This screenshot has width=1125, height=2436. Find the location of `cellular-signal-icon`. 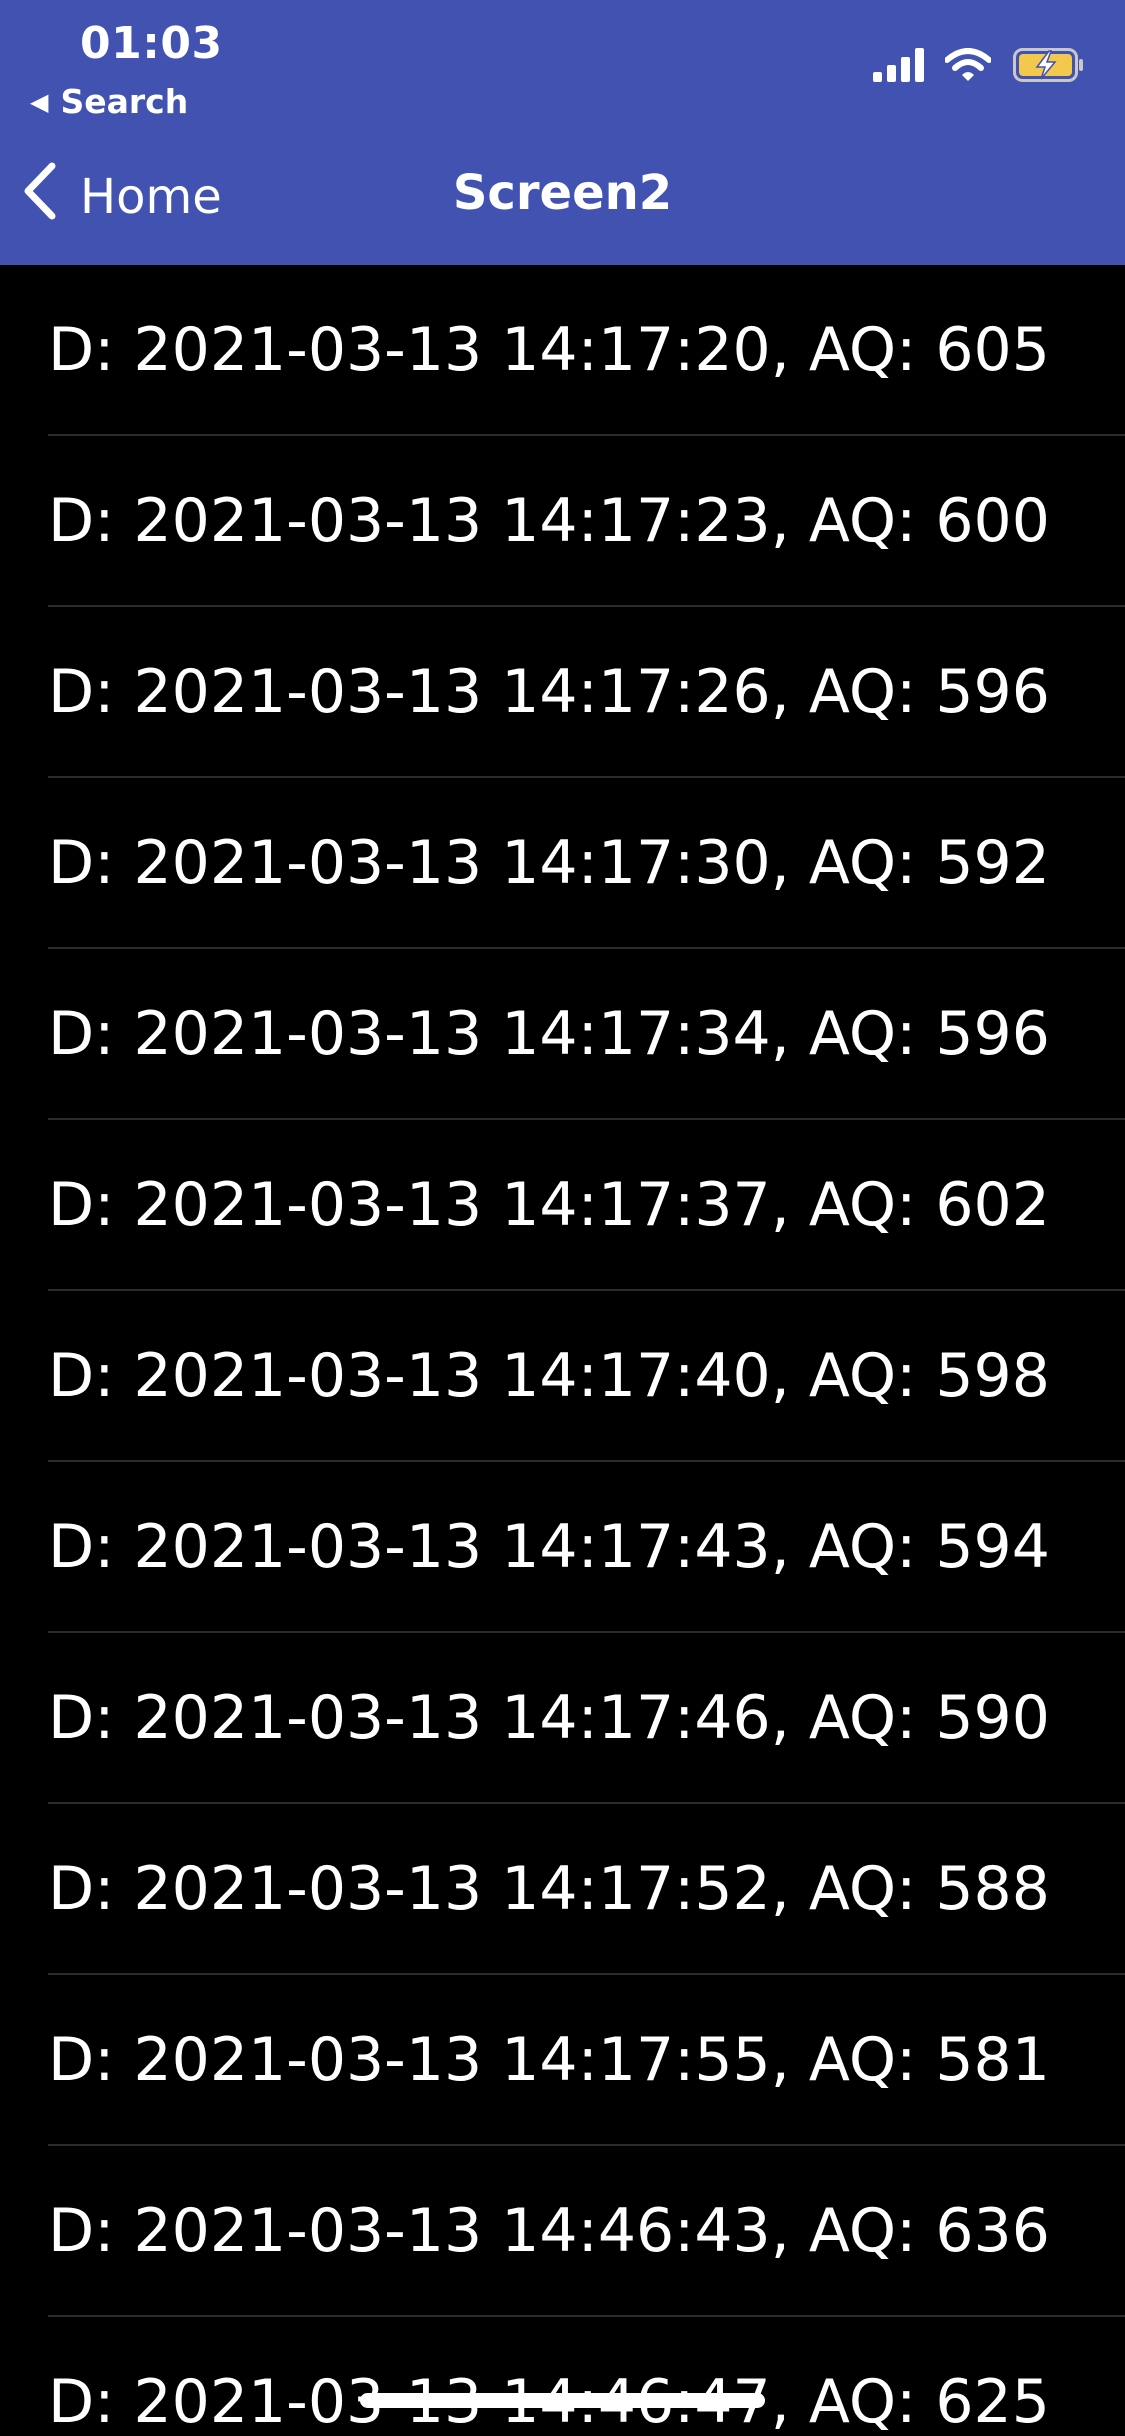

cellular-signal-icon is located at coordinates (900, 65).